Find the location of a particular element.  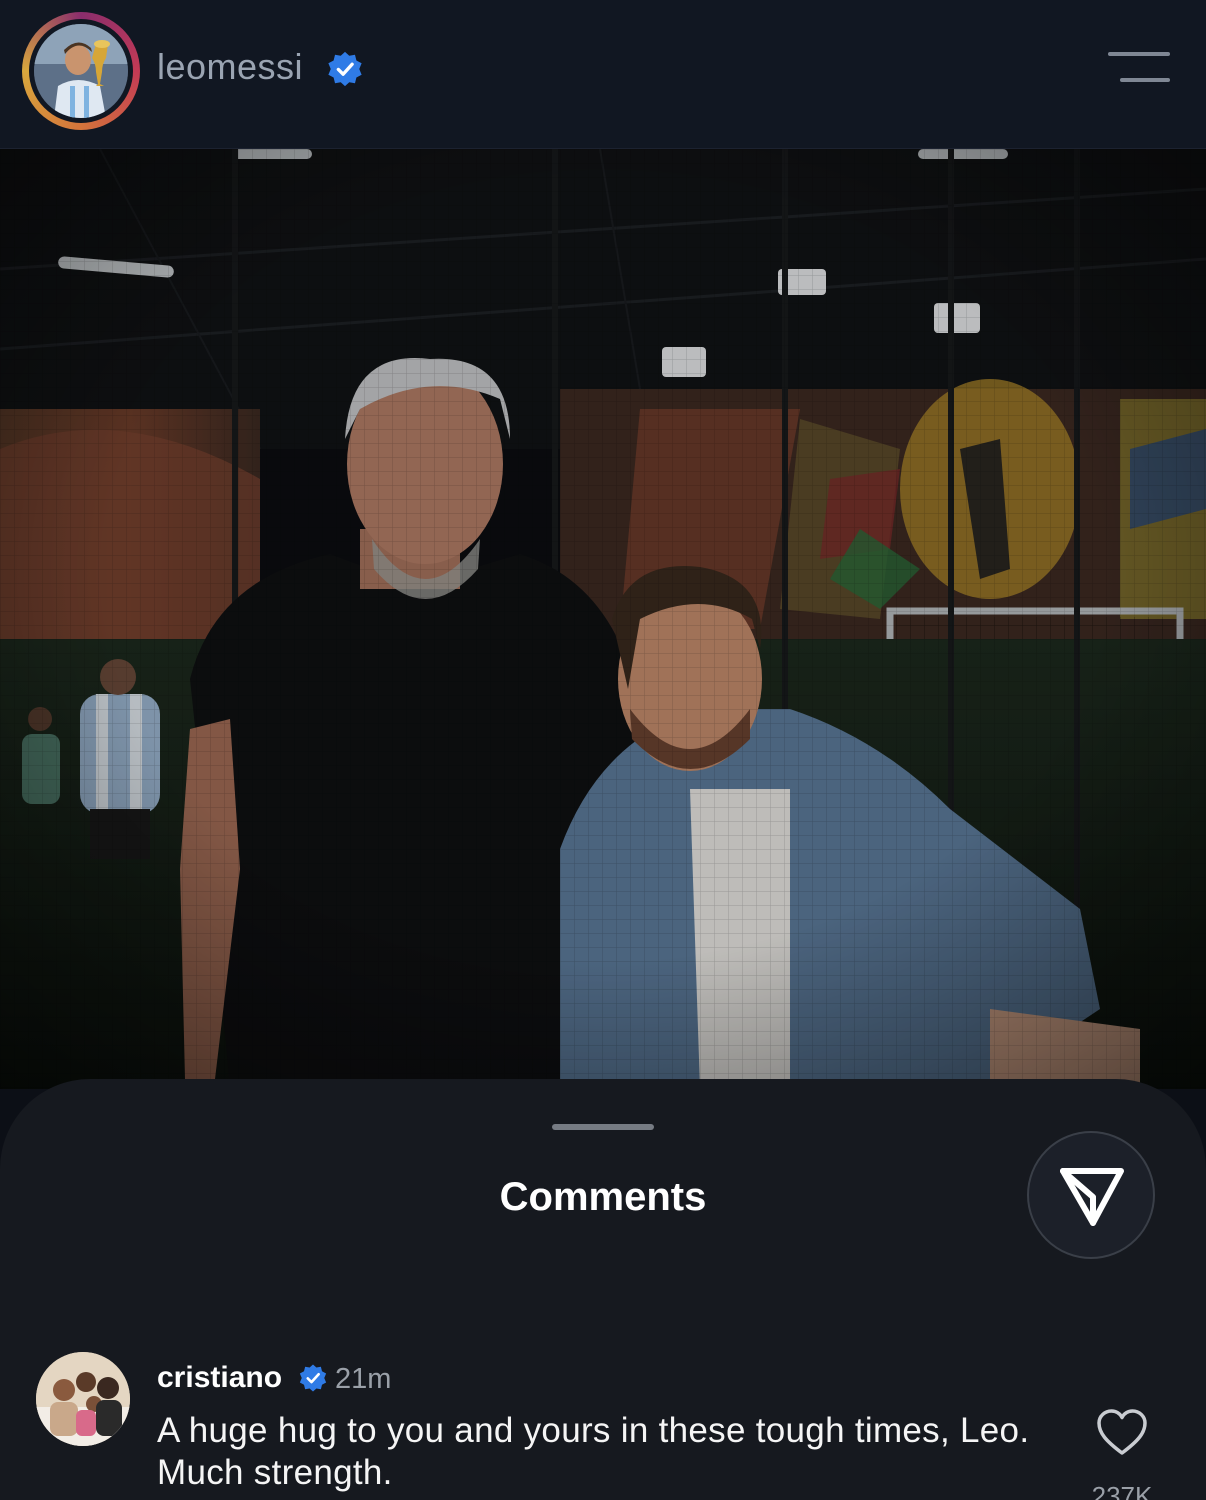

send-icon is located at coordinates (1092, 1197).